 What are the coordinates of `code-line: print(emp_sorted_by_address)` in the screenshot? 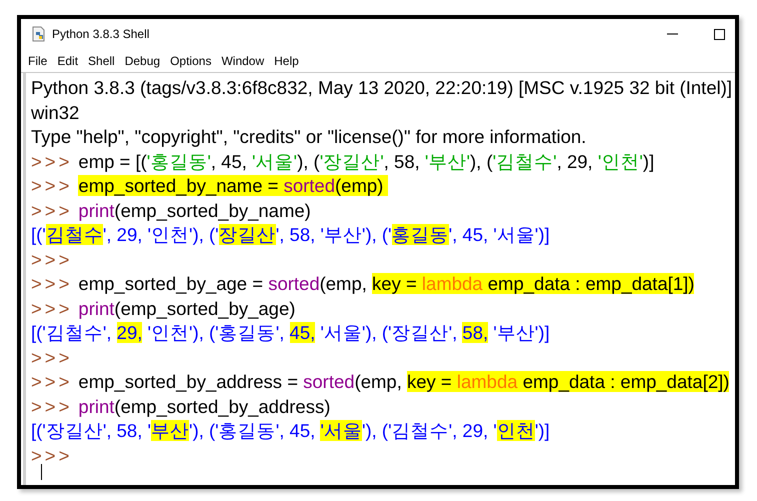 It's located at (204, 406).